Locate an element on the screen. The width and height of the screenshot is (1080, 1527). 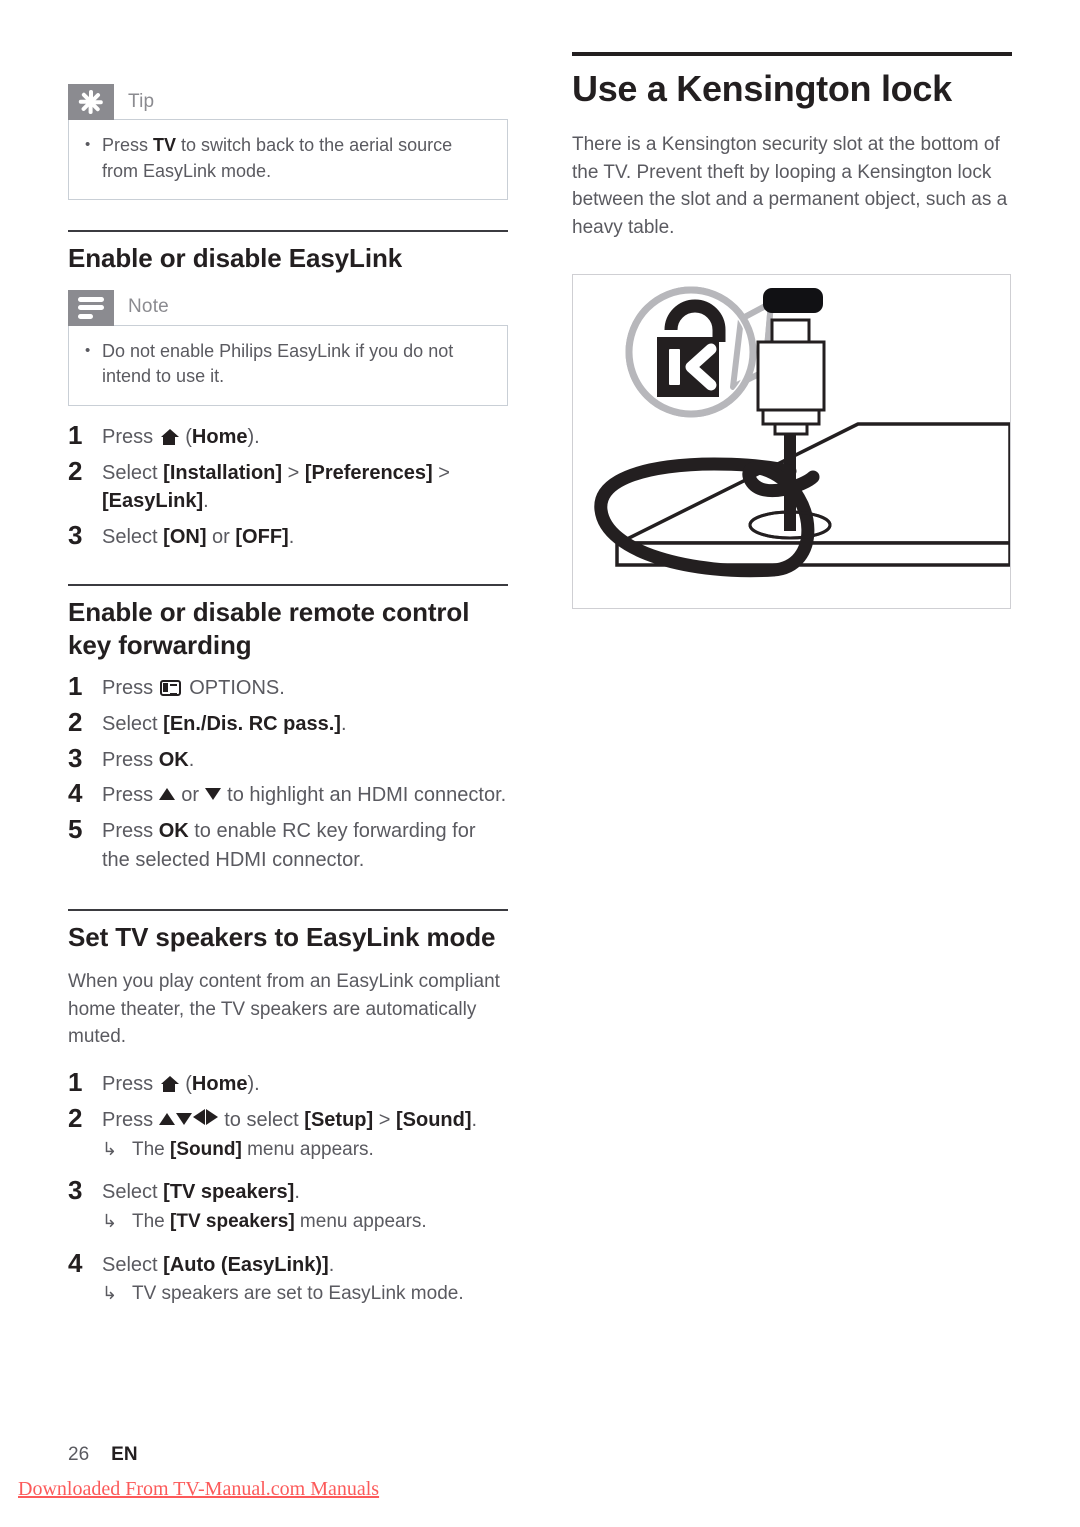
step-text: Press to select [Setup] > [Sound]. is located at coordinates (290, 1119).